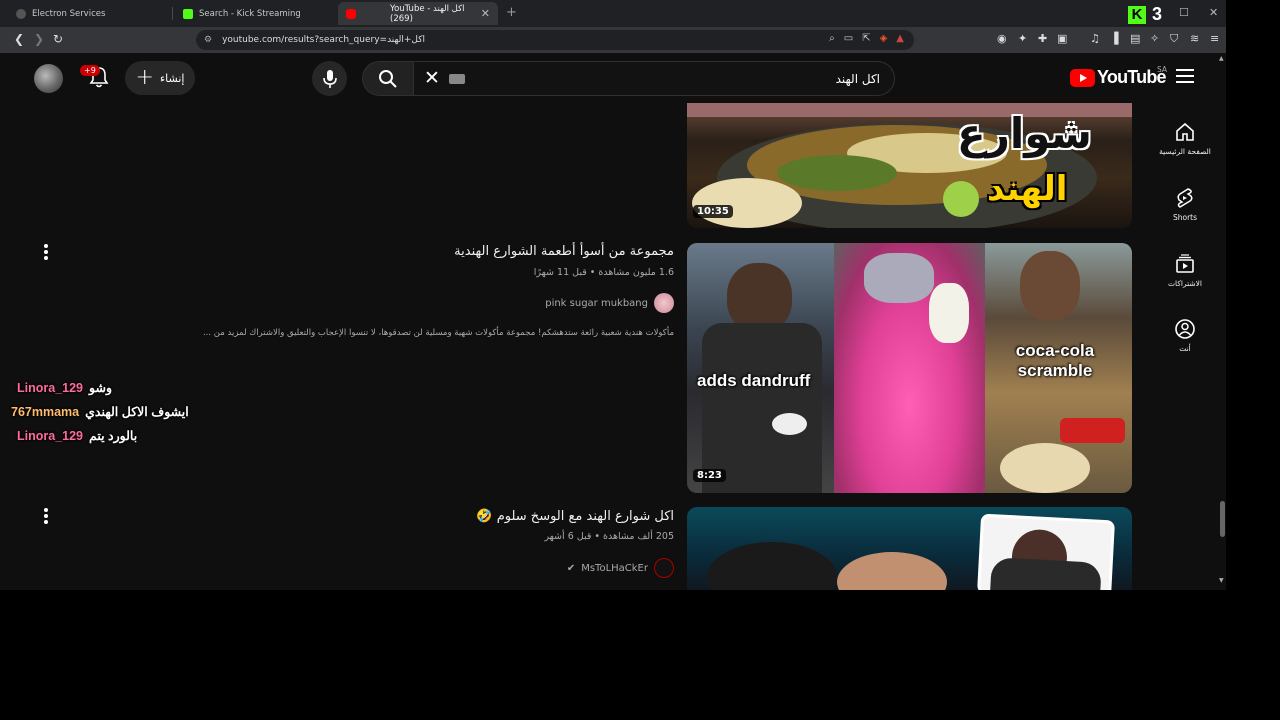  What do you see at coordinates (1157, 14) in the screenshot?
I see `kick-count: 3` at bounding box center [1157, 14].